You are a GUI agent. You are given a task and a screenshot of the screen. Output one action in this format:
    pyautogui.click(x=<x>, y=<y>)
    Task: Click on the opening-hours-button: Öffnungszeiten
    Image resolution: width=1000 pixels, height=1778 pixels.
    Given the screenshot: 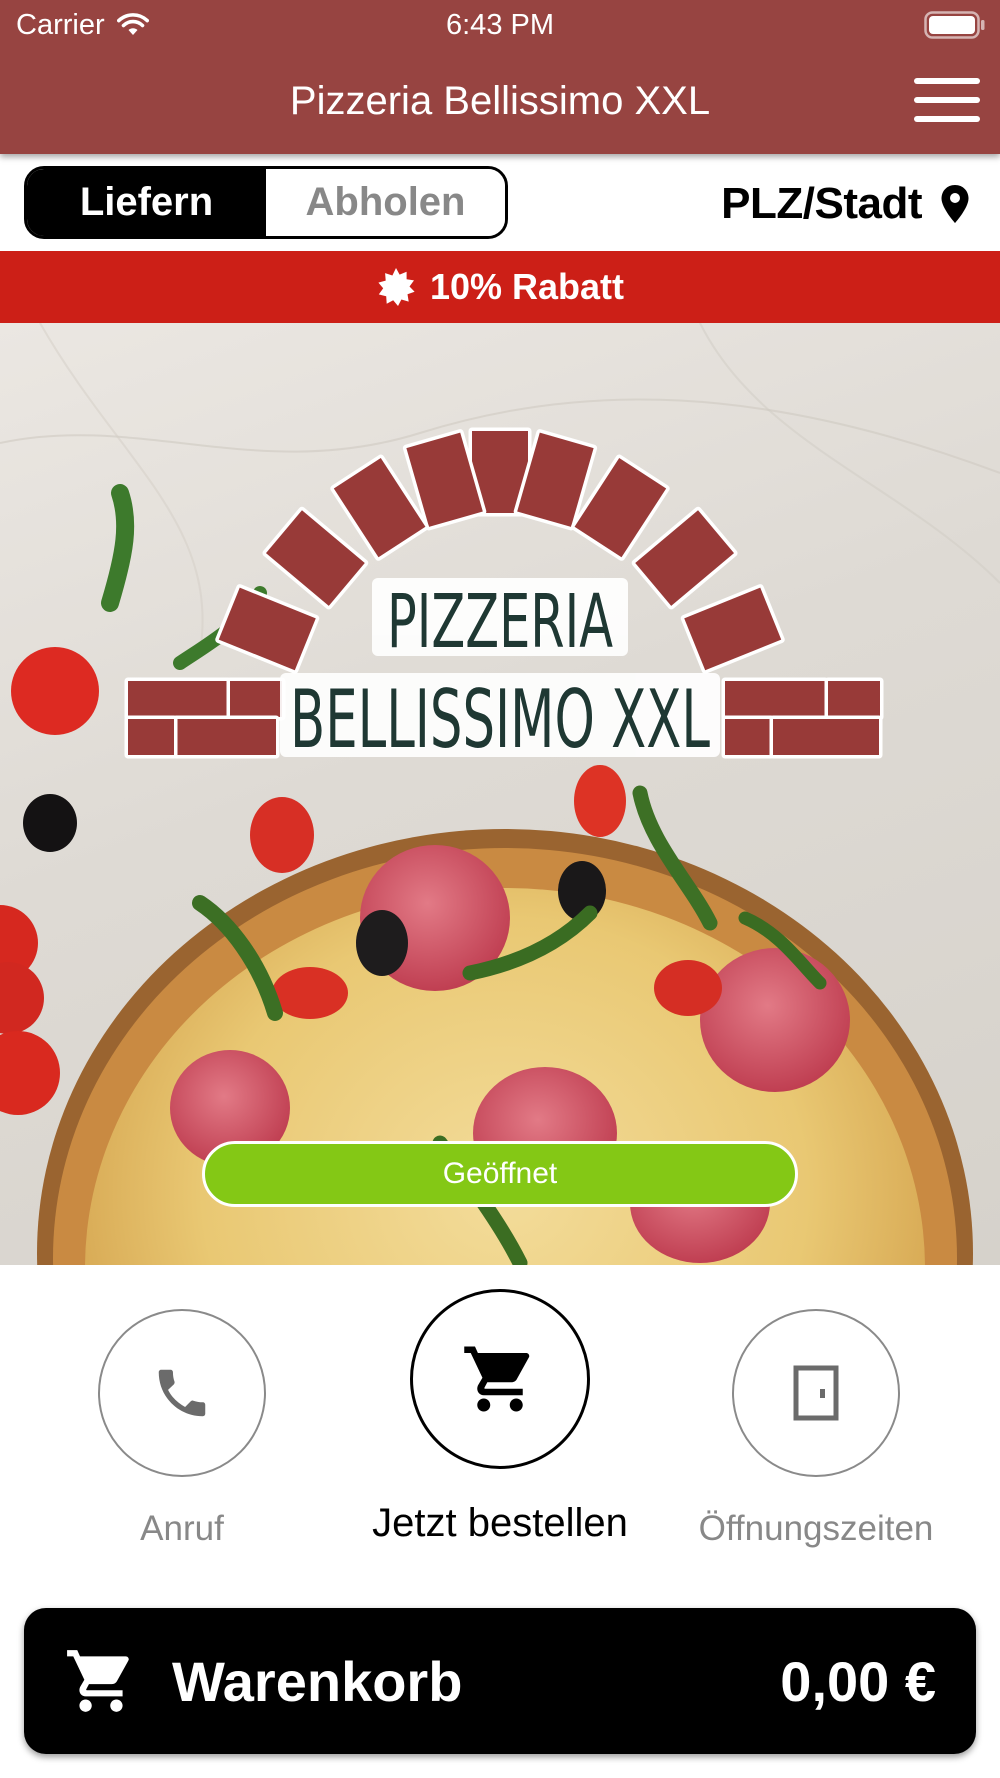 What is the action you would take?
    pyautogui.click(x=816, y=1429)
    